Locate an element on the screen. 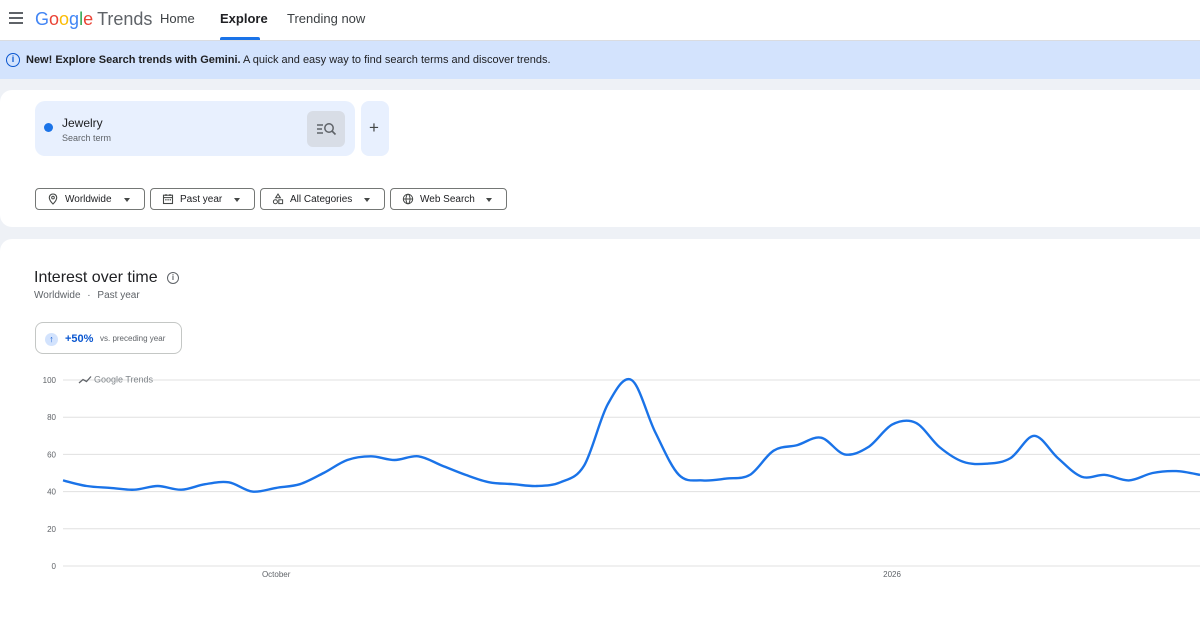 The width and height of the screenshot is (1200, 619). location-pin-icon is located at coordinates (53, 199).